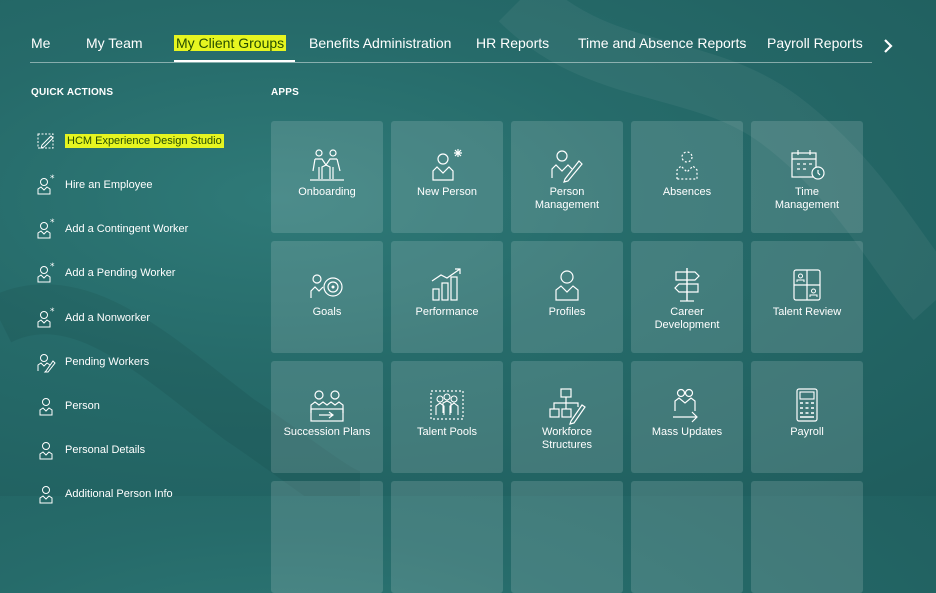  I want to click on tile-goals: Goals, so click(327, 297).